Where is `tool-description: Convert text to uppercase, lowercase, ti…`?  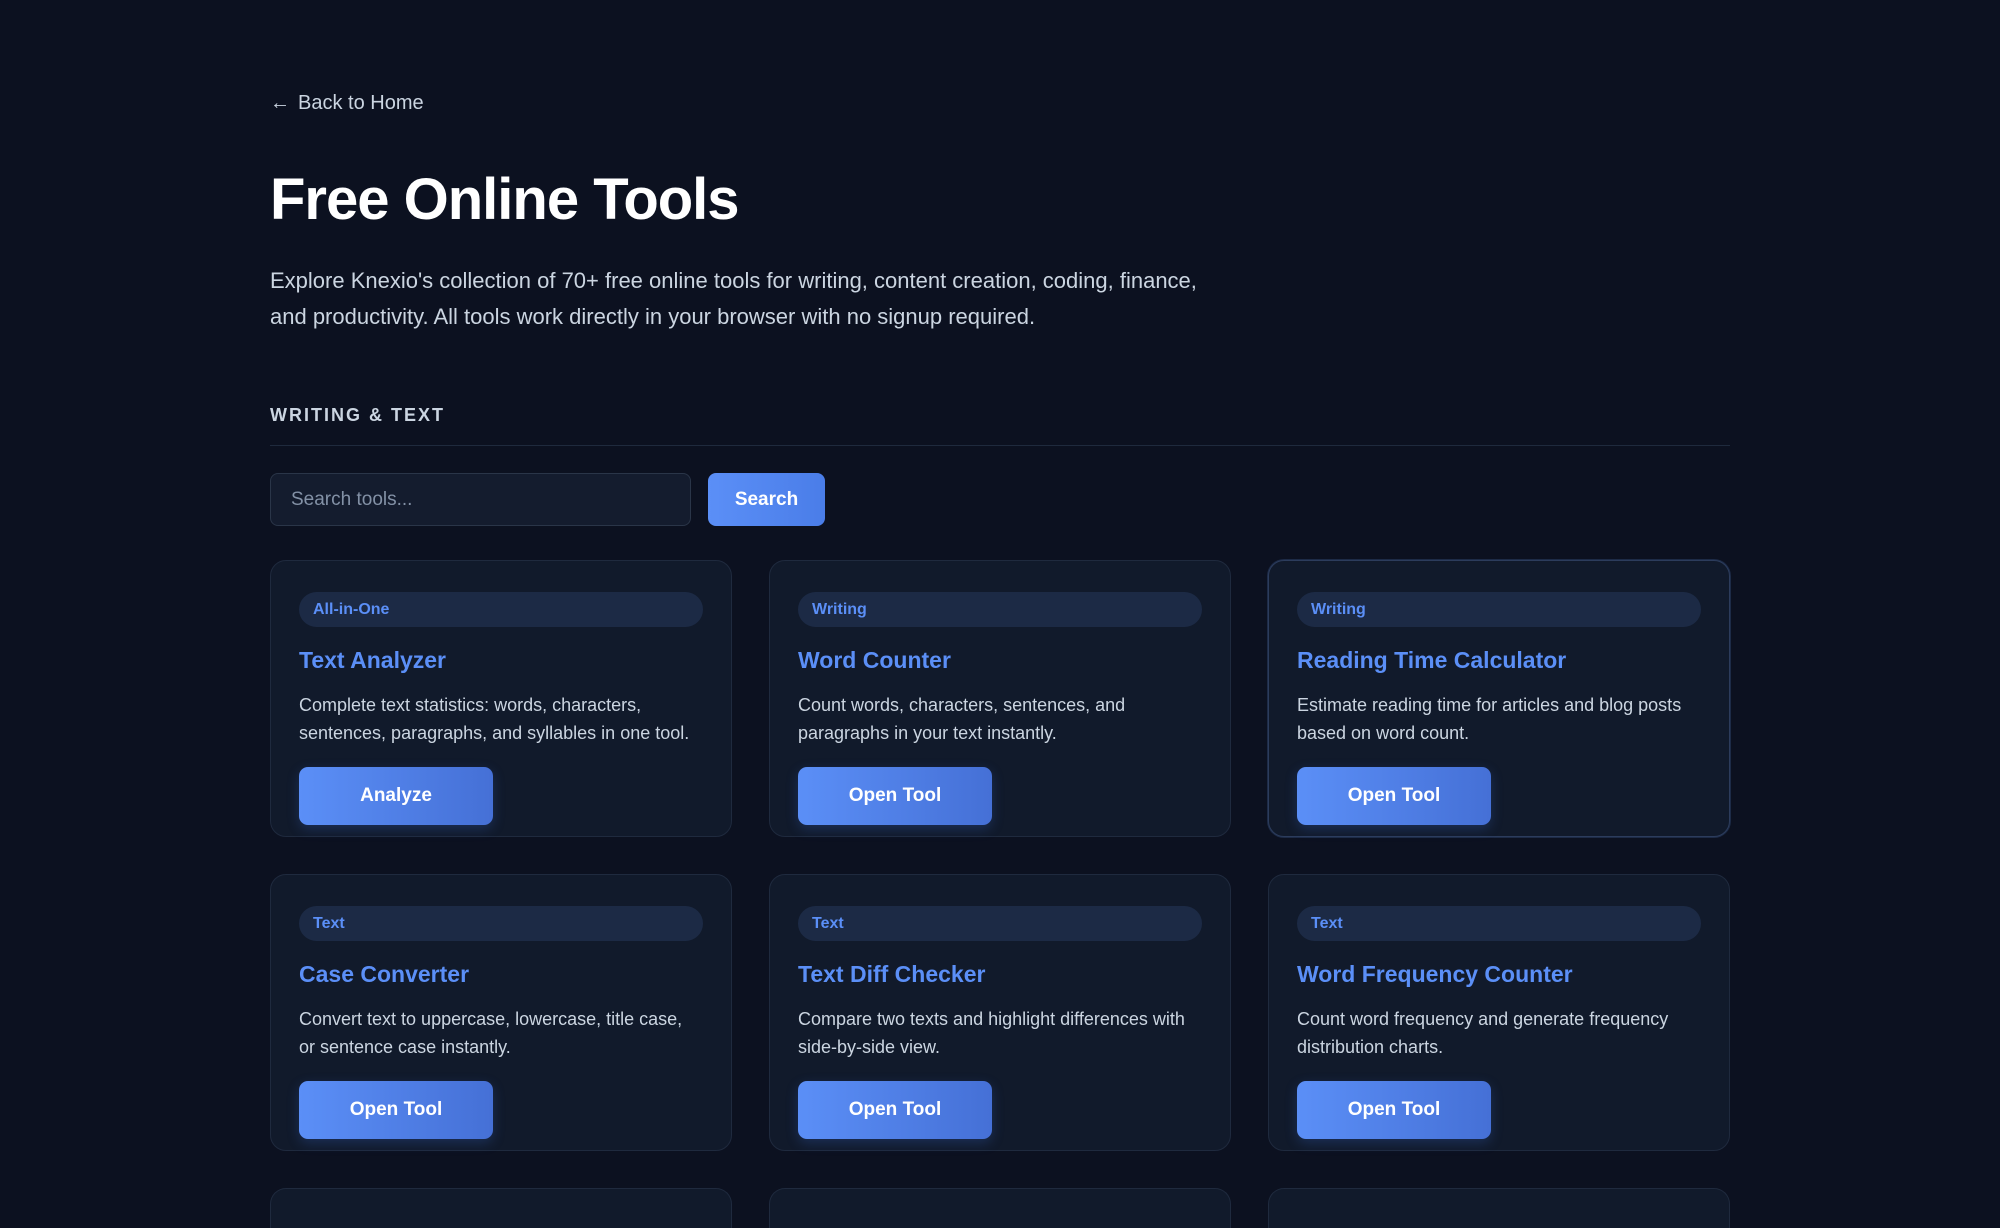
tool-description: Convert text to uppercase, lowercase, ti… is located at coordinates (491, 1033).